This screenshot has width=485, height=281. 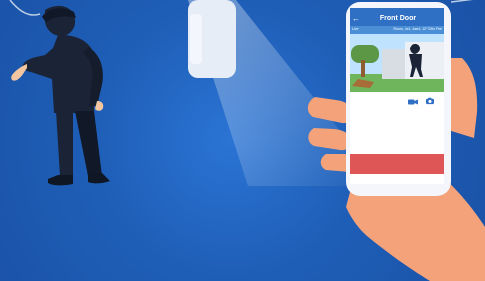 I want to click on photo-camera-icon, so click(x=430, y=101).